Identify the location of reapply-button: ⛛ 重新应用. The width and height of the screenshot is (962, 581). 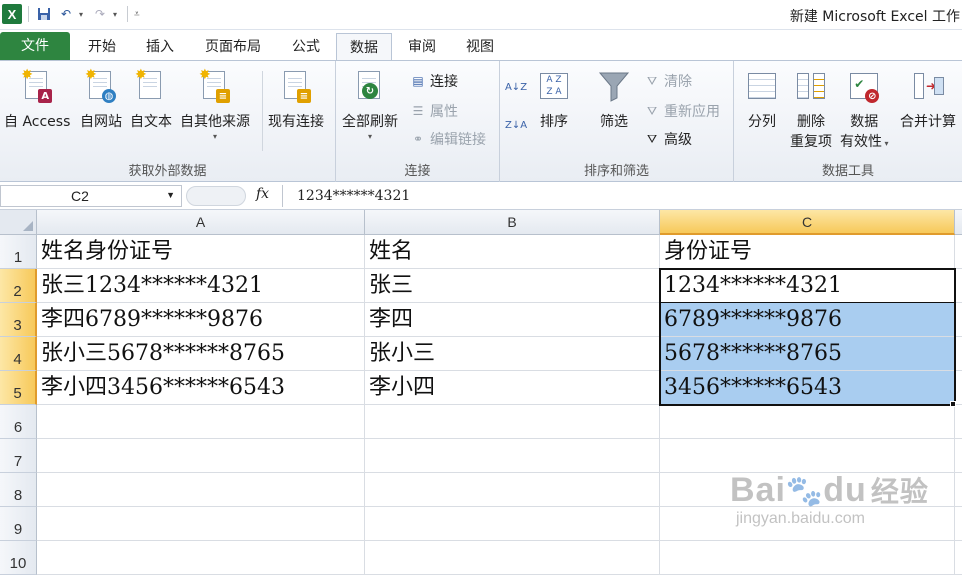
(682, 111).